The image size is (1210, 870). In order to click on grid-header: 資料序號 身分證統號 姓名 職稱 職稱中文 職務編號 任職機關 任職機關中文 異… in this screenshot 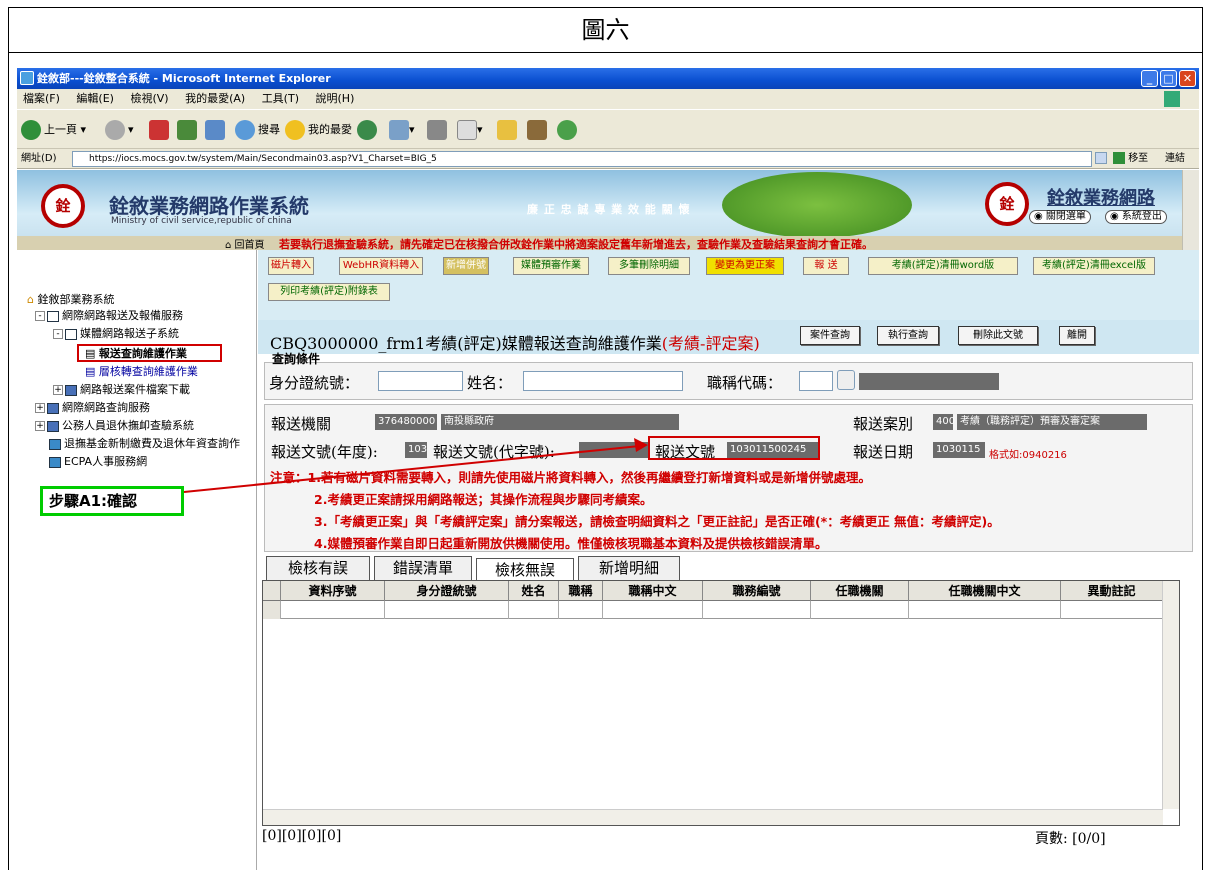, I will do `click(713, 591)`.